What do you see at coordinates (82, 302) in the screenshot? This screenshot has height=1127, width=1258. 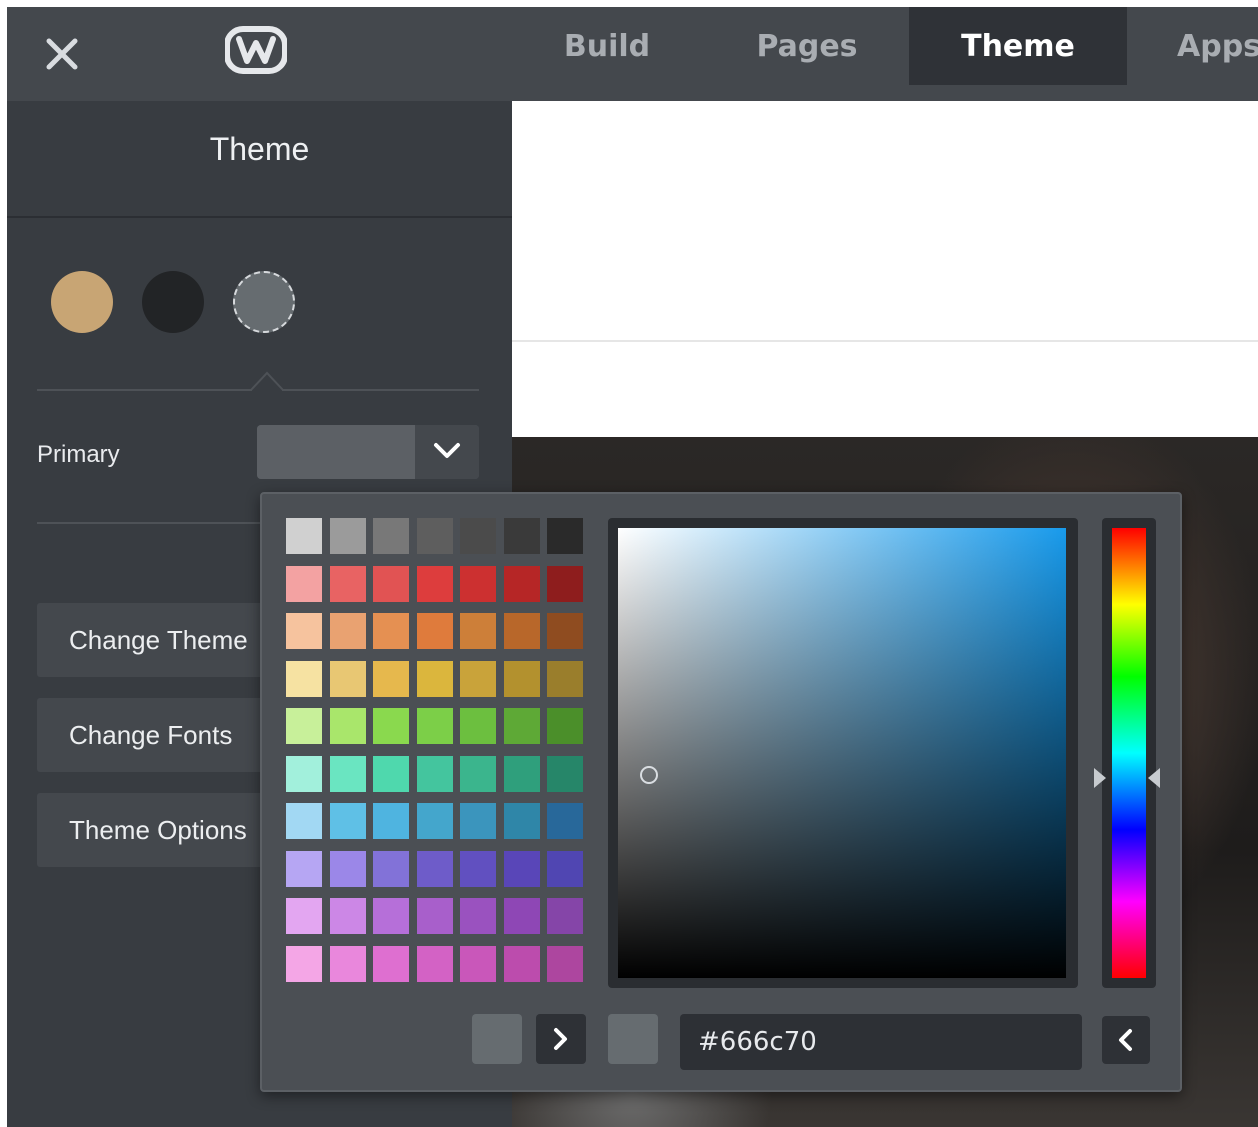 I see `color-swatch-accent` at bounding box center [82, 302].